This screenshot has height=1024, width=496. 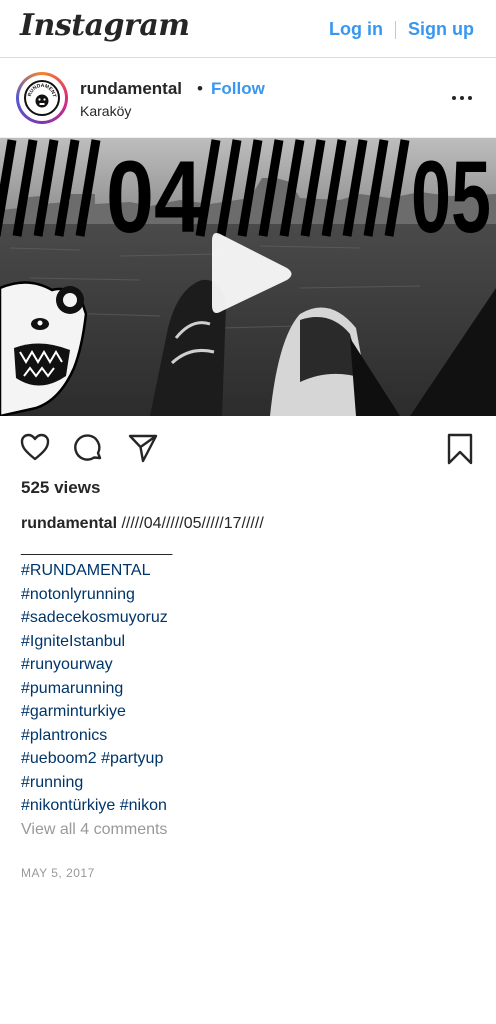 What do you see at coordinates (105, 25) in the screenshot?
I see `instagram-logo: Instagram` at bounding box center [105, 25].